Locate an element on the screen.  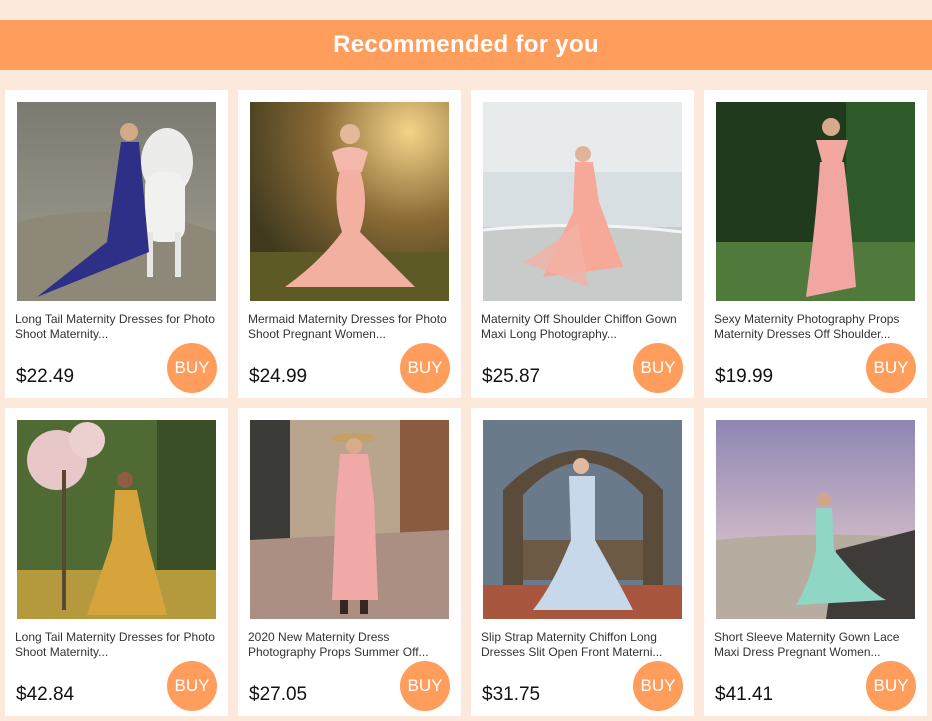
product-price: $22.49 is located at coordinates (45, 376).